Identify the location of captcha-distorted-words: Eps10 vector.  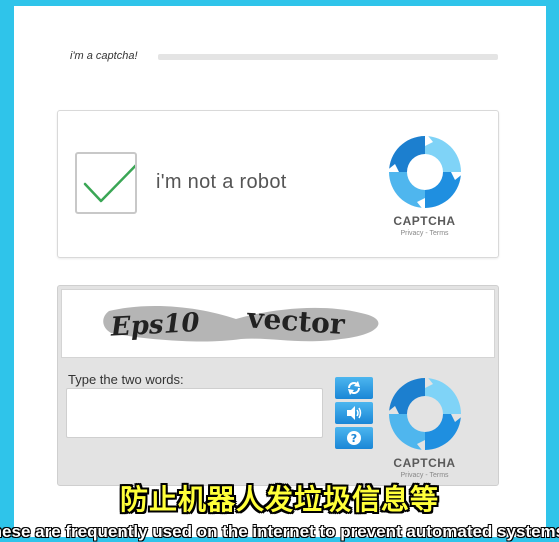
(241, 322).